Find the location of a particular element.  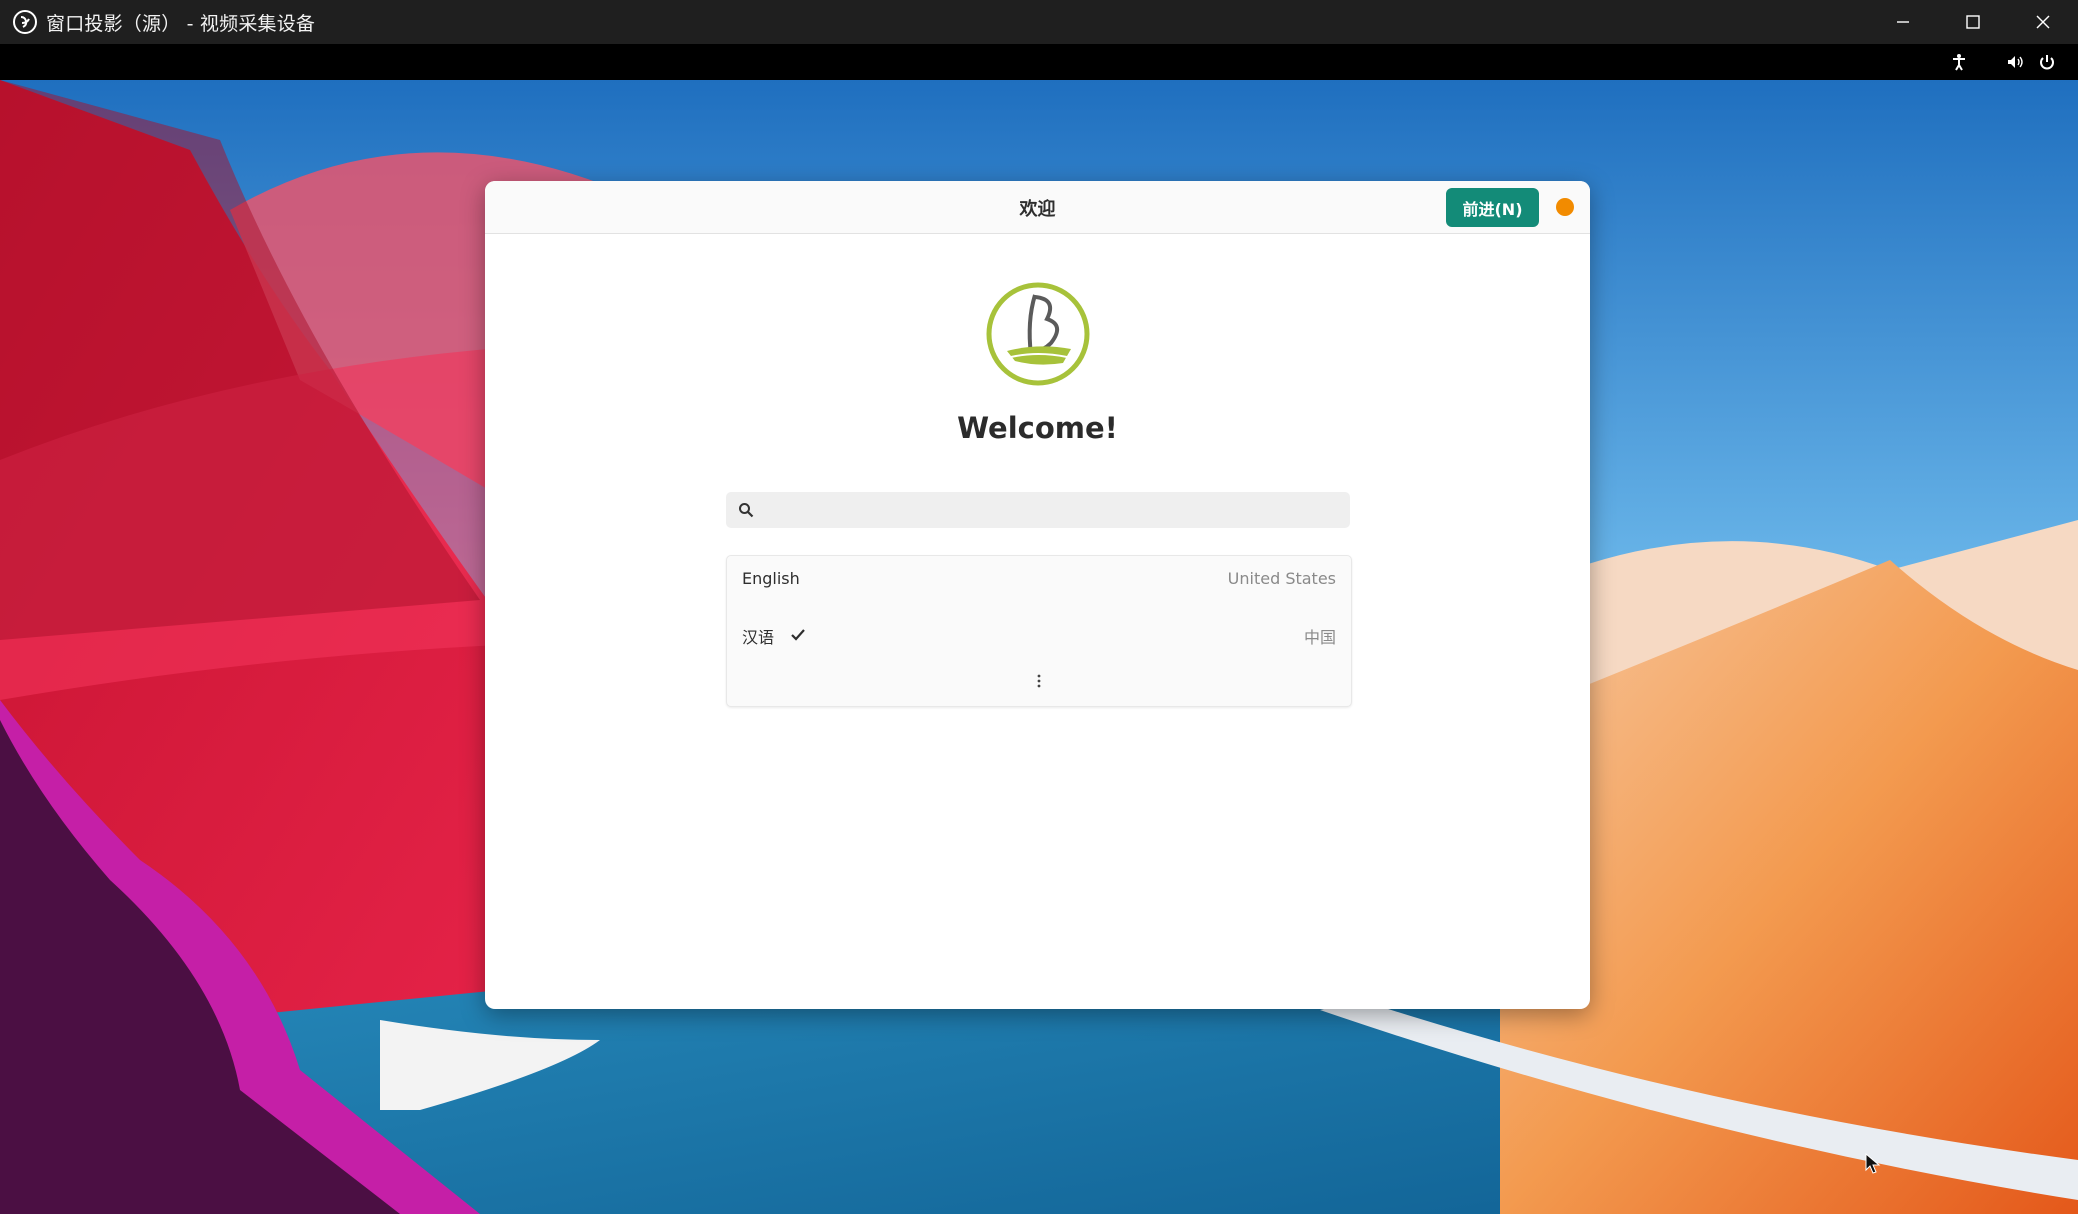

language-name: English is located at coordinates (771, 578).